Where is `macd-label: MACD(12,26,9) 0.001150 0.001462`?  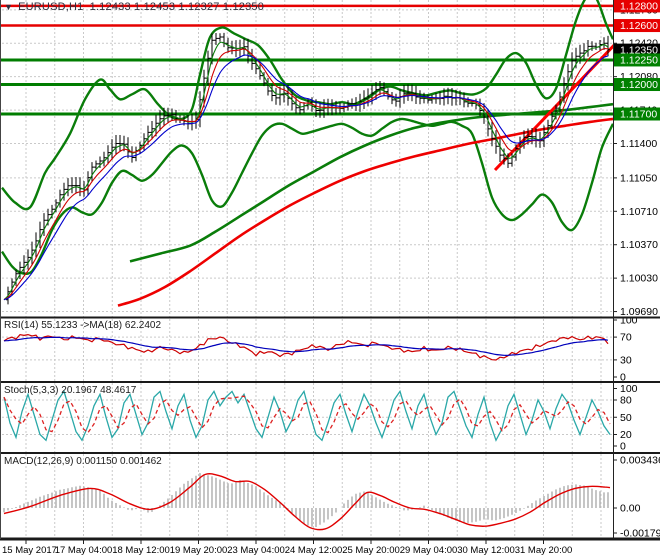
macd-label: MACD(12,26,9) 0.001150 0.001462 is located at coordinates (83, 461).